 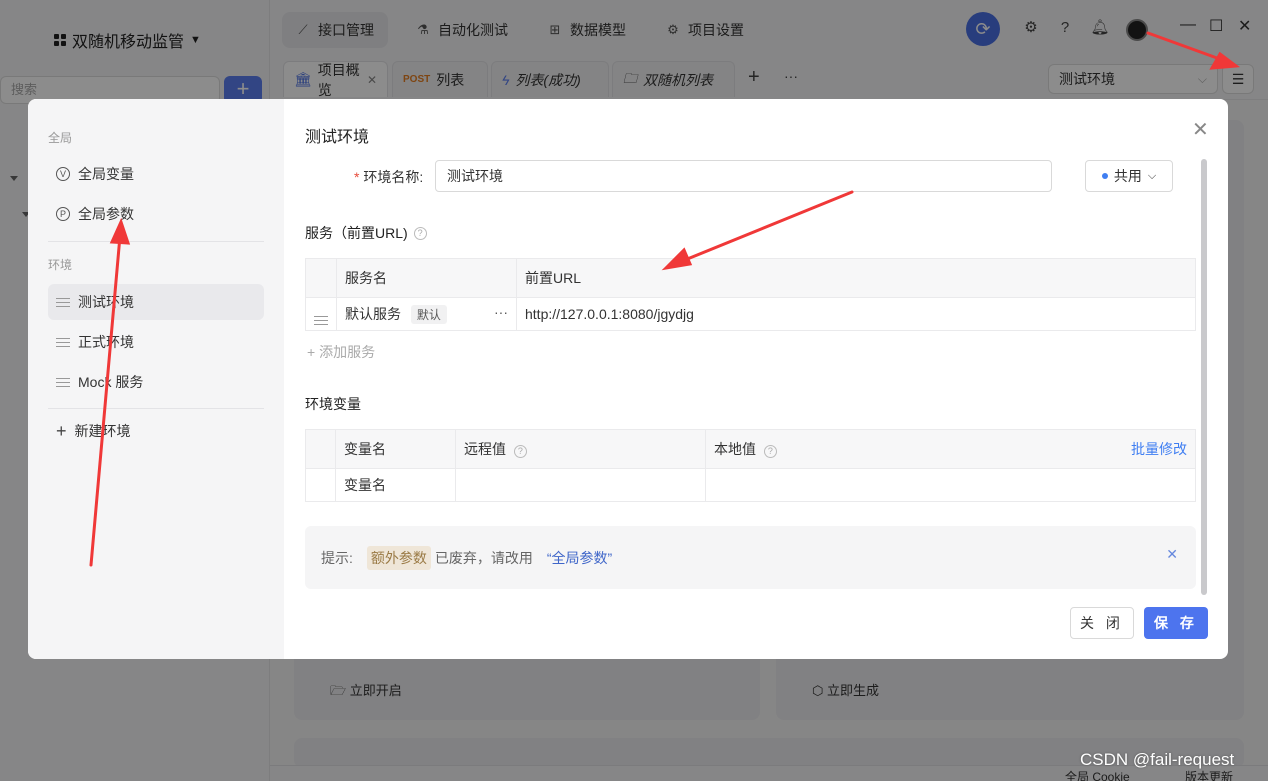 I want to click on sidebar-item-global-params: P 全局参数, so click(x=156, y=214).